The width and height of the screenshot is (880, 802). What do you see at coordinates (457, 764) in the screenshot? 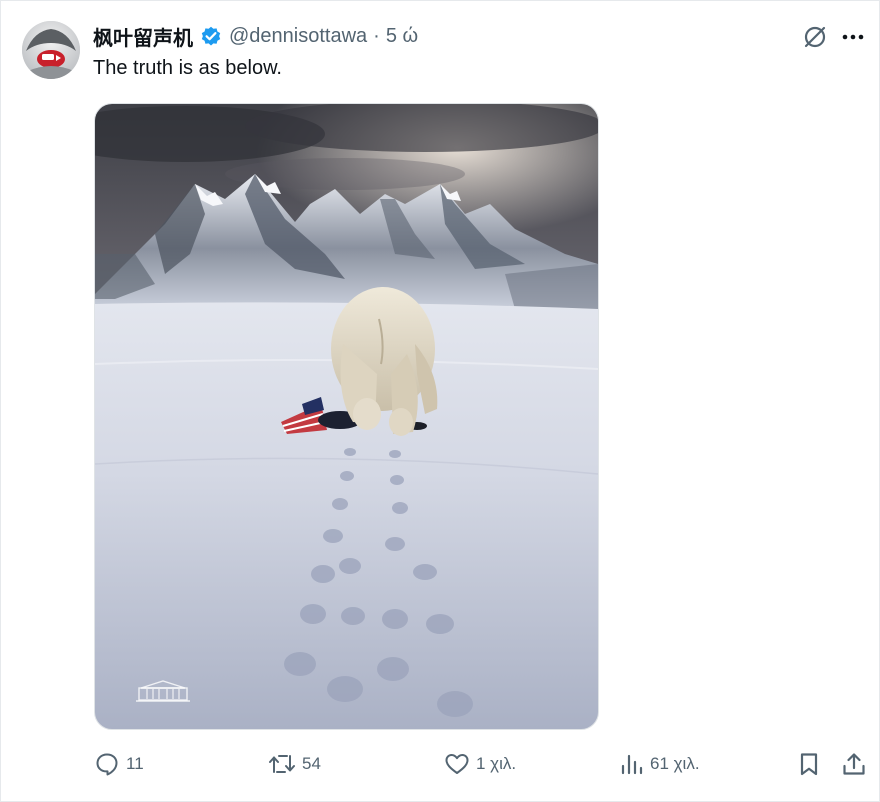
I see `heart-icon` at bounding box center [457, 764].